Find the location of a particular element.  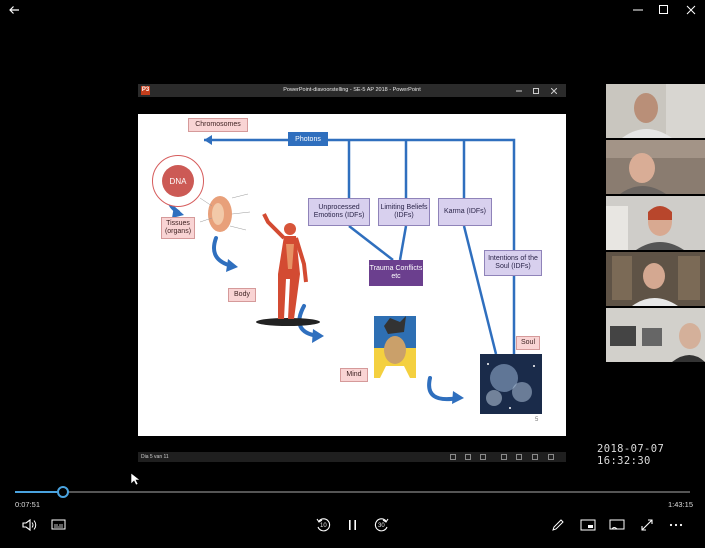

subtitles-icon is located at coordinates (58, 524).